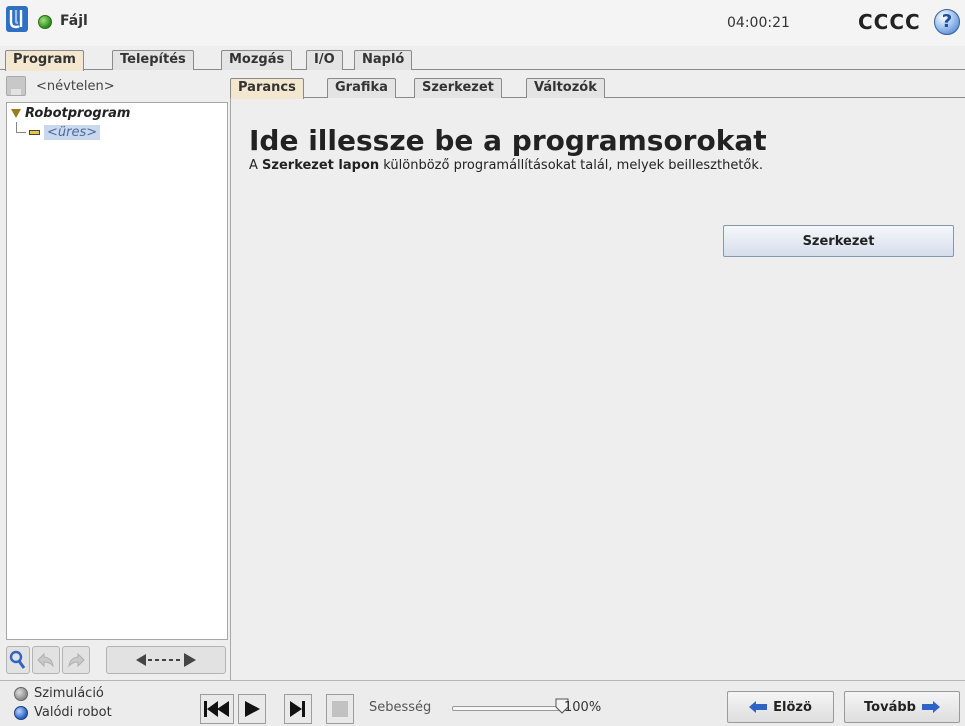 Image resolution: width=965 pixels, height=726 pixels. I want to click on stop-button, so click(340, 709).